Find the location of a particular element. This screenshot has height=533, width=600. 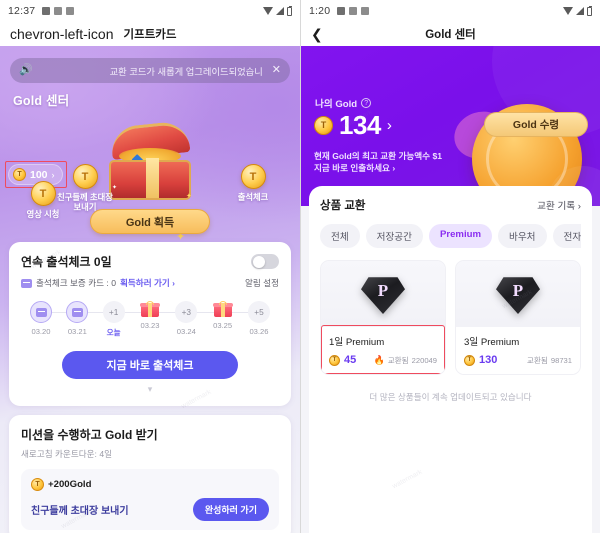

signal-icon is located at coordinates (580, 11).